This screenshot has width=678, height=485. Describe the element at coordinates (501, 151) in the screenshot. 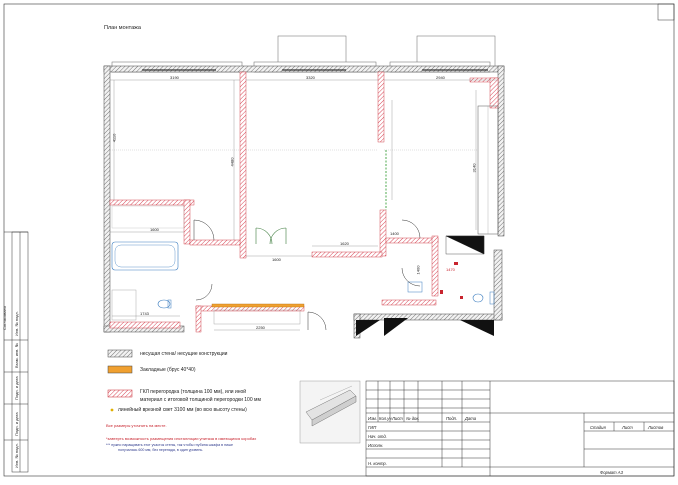

I see `wall-right` at that location.